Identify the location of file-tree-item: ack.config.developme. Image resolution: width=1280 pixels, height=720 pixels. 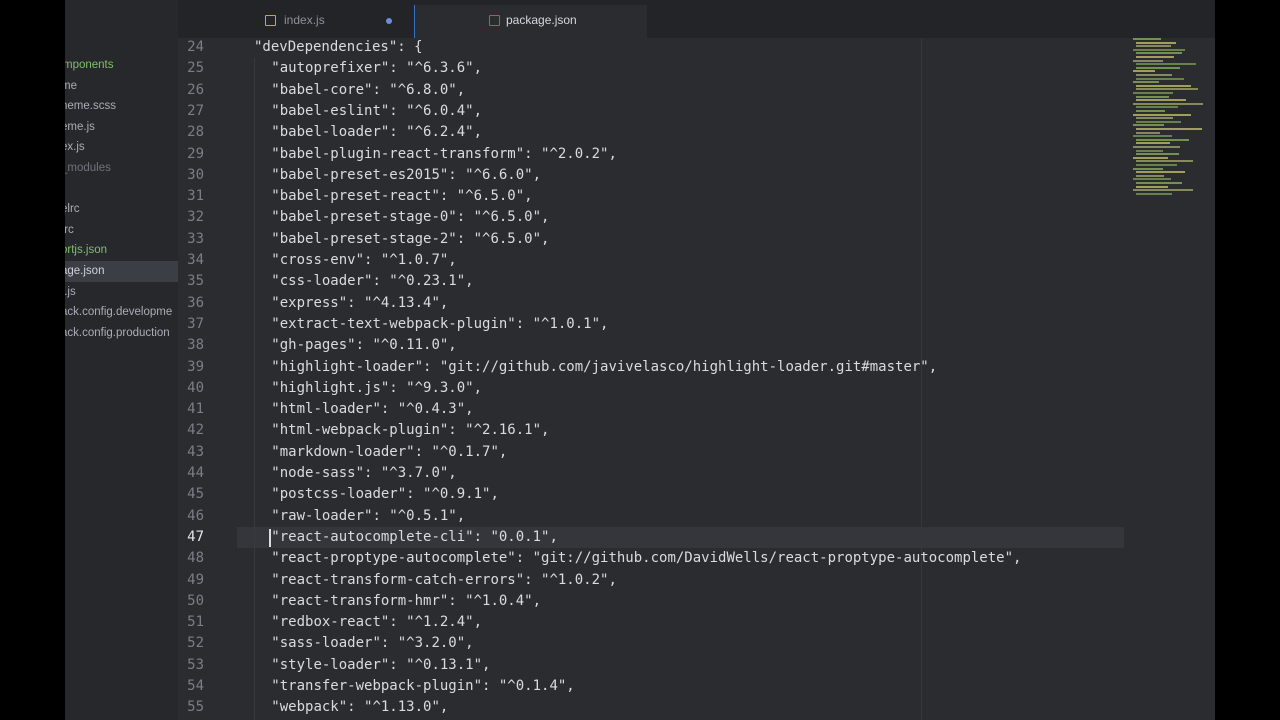
(121, 312).